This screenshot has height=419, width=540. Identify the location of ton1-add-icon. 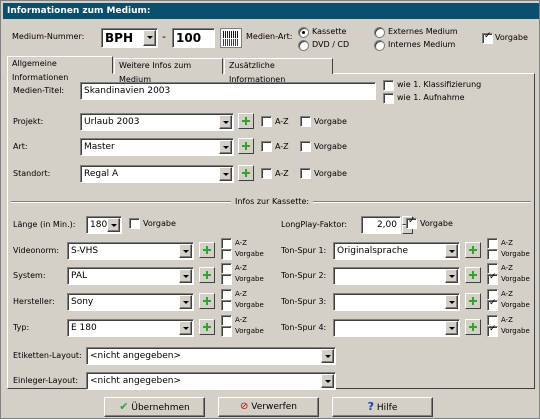
(473, 250).